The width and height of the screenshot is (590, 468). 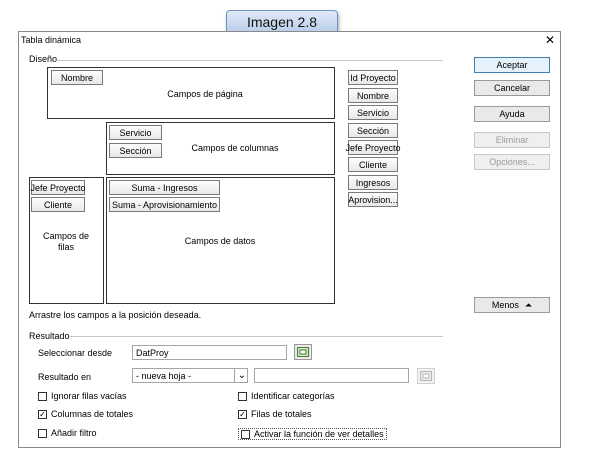 I want to click on ignore-empty-rows-option: Ignorar filas vacías, so click(x=82, y=396).